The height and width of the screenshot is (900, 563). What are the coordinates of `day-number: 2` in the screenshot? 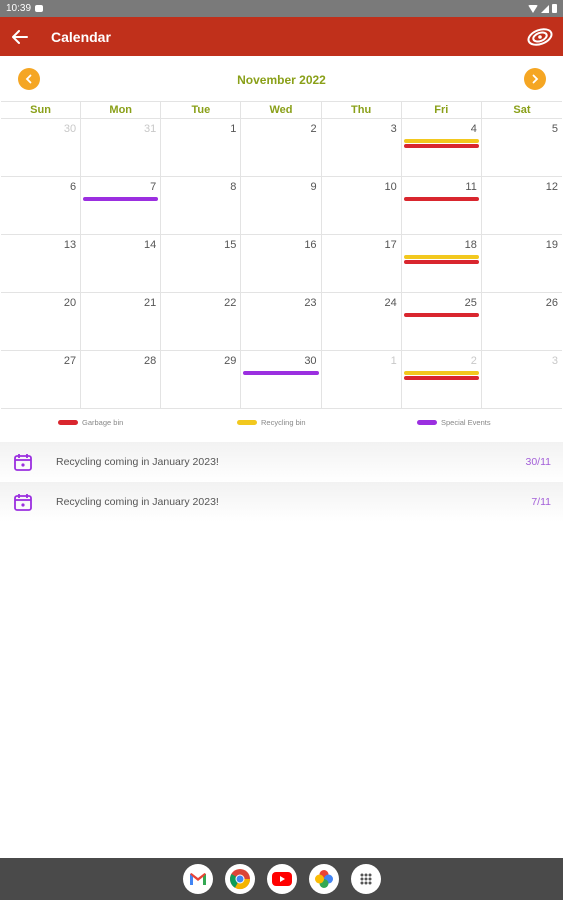 It's located at (473, 361).